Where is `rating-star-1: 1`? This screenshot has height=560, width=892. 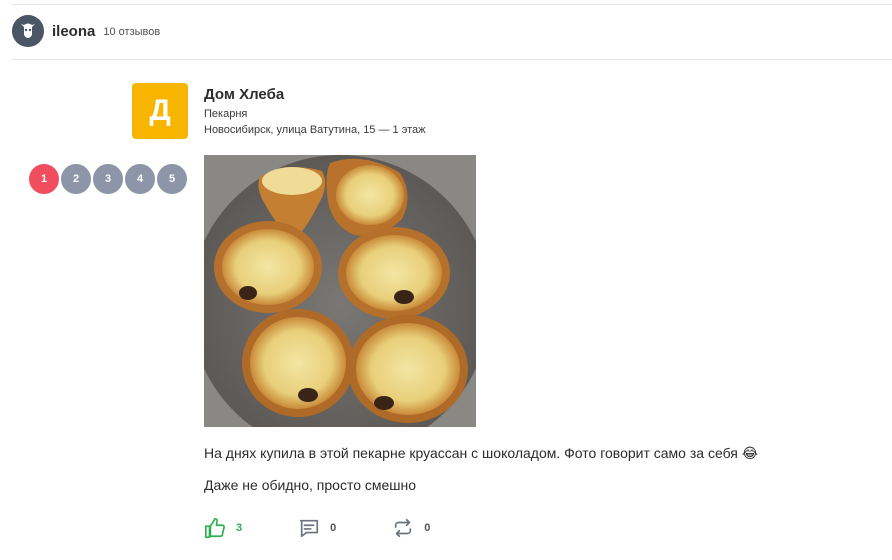
rating-star-1: 1 is located at coordinates (44, 179).